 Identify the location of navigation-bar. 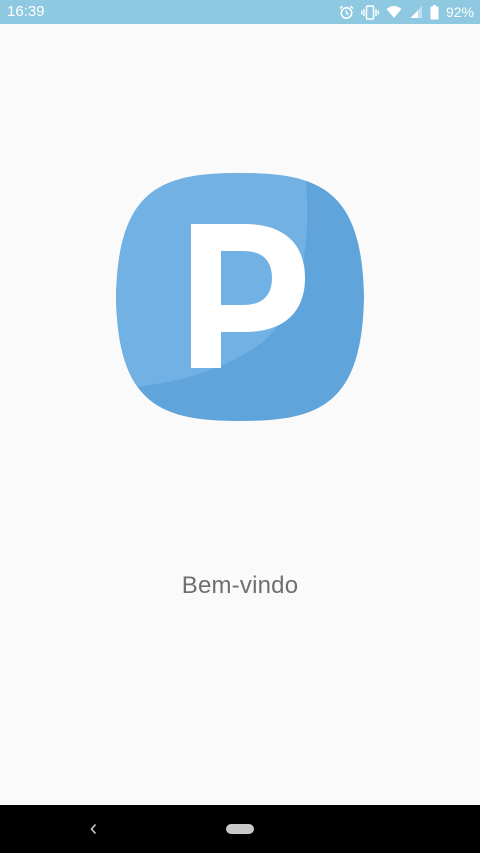
(240, 829).